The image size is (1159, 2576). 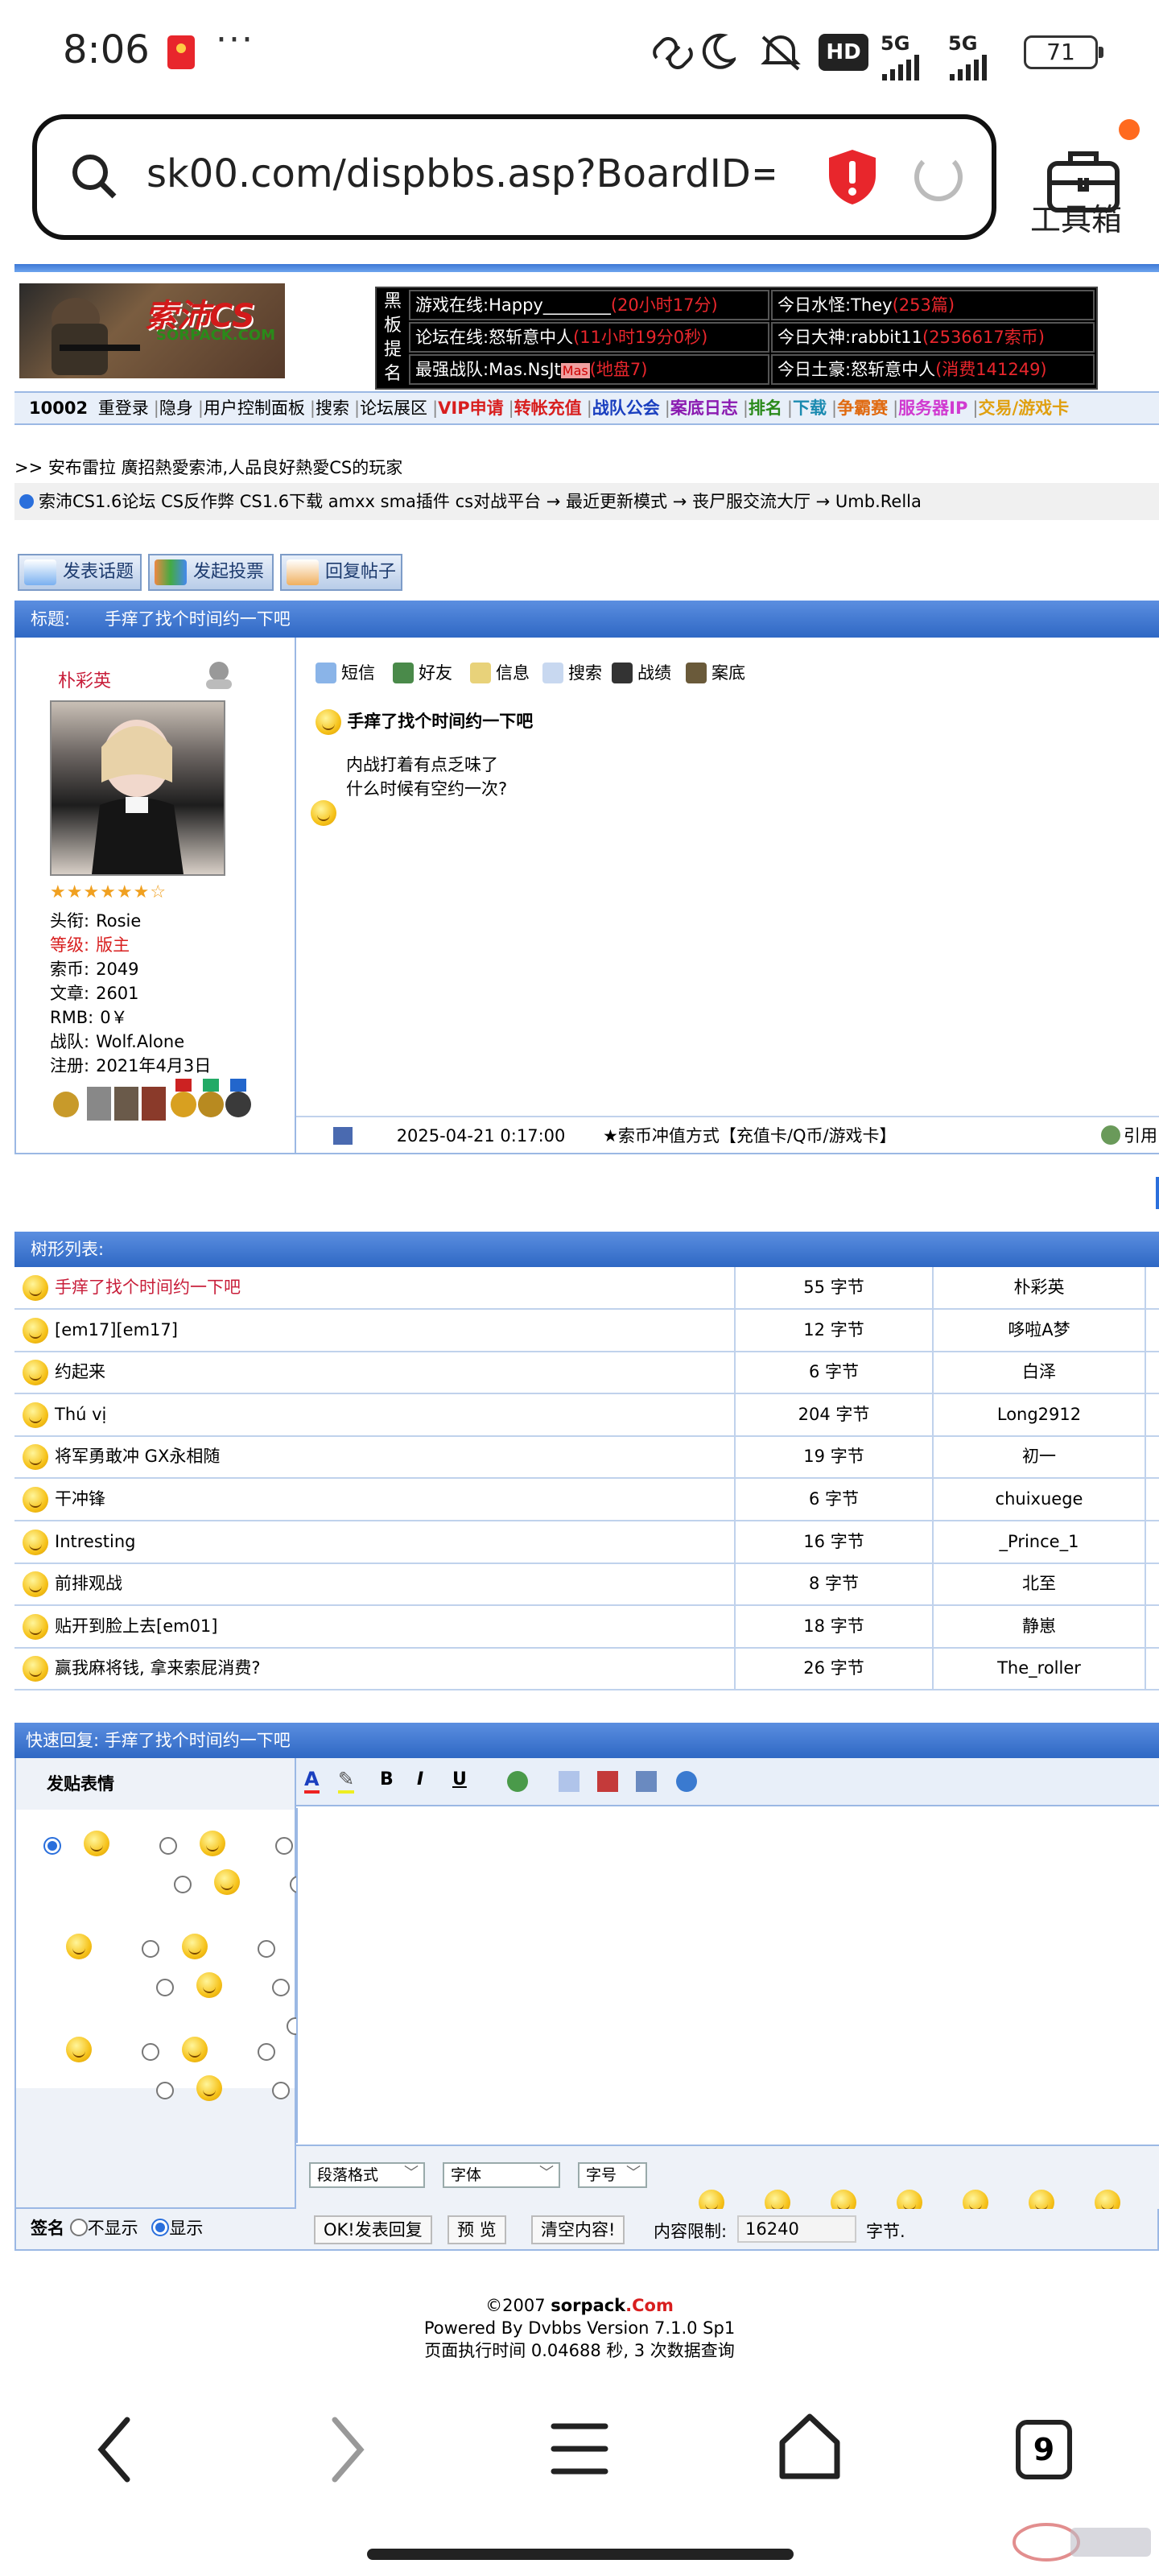 I want to click on board-daily-poster: 今日水怪:They(253篇), so click(x=933, y=305).